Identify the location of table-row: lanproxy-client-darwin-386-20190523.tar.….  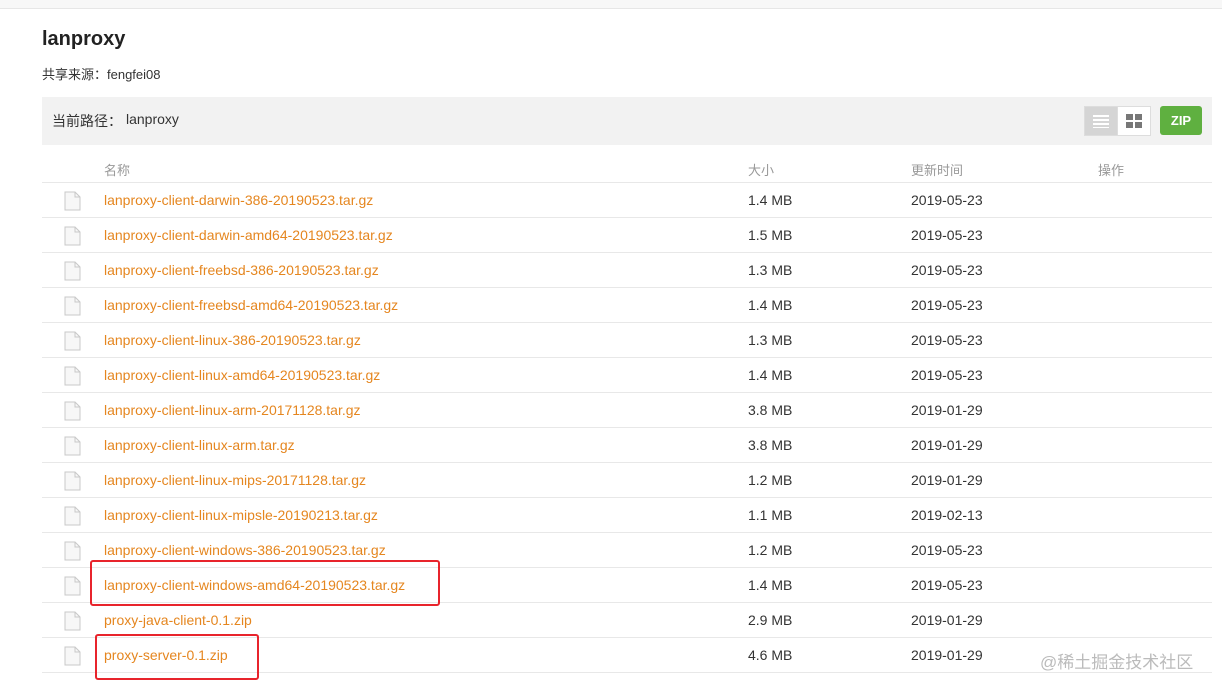
(627, 200).